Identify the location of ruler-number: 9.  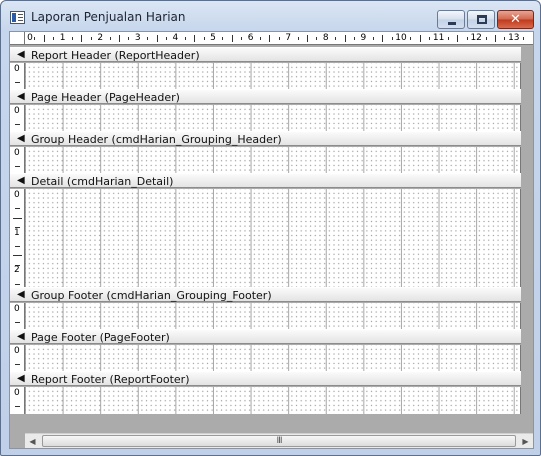
(363, 38).